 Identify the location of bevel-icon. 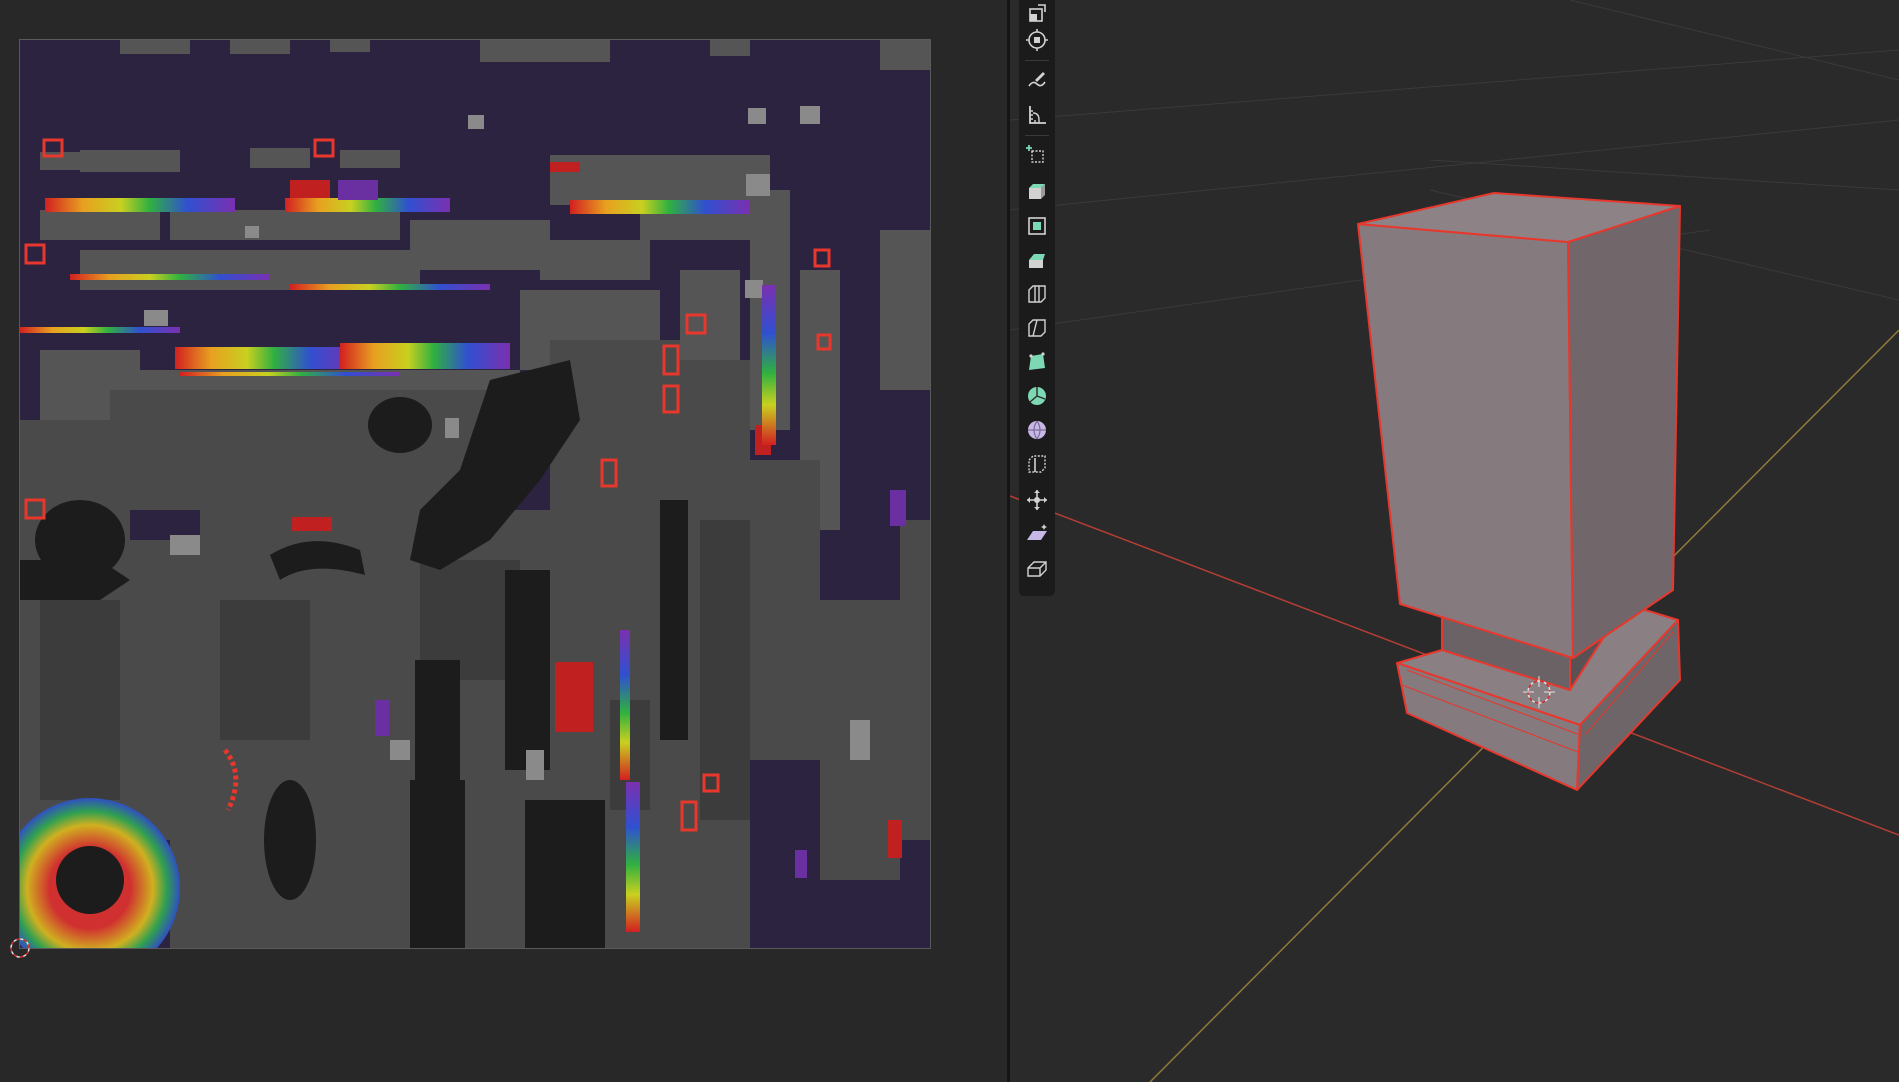
(1037, 260).